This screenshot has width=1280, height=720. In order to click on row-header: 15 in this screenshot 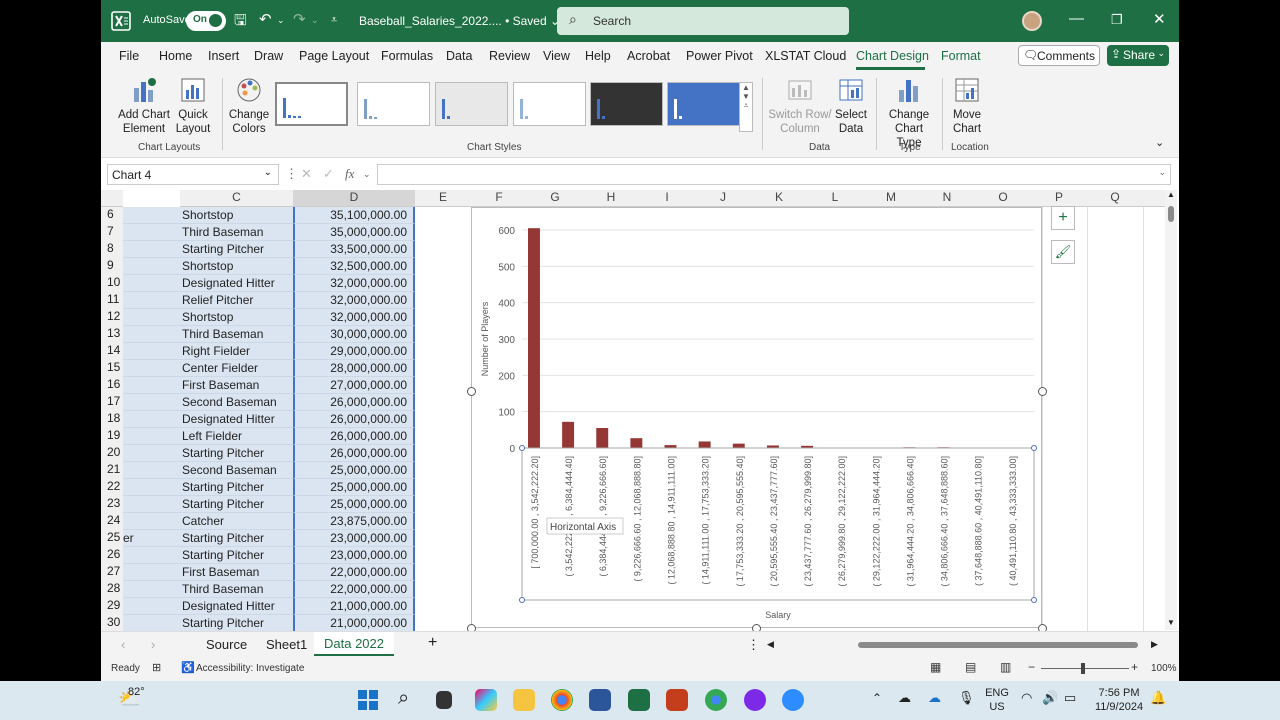, I will do `click(112, 368)`.